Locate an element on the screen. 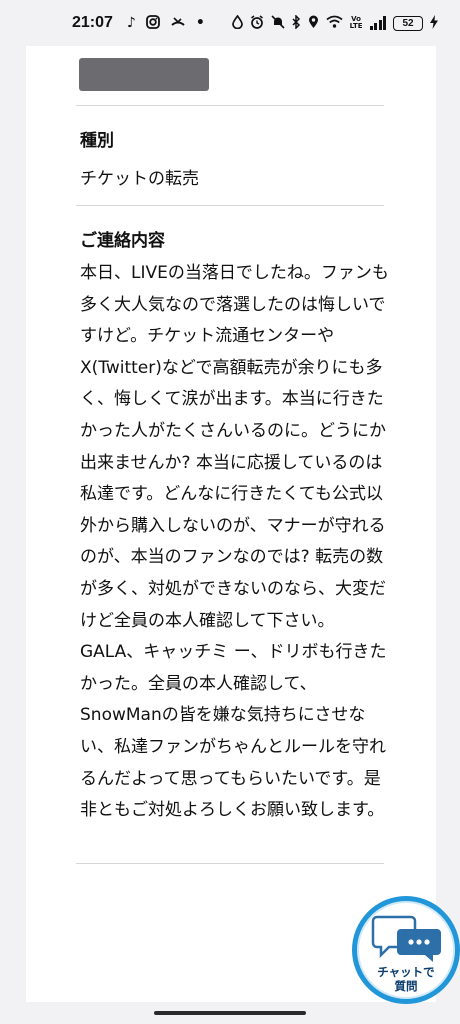  home-indicator is located at coordinates (230, 1013).